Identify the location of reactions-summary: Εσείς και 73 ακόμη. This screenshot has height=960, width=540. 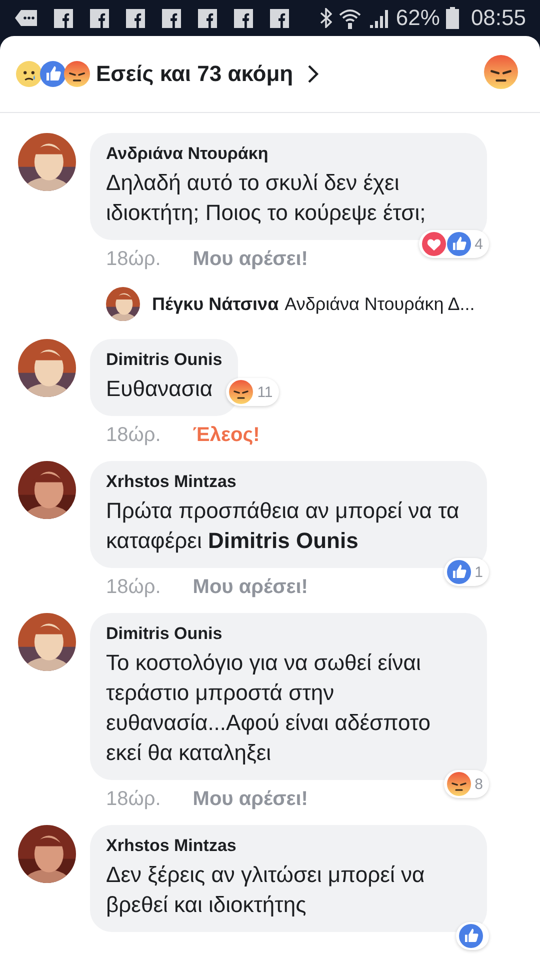
(195, 74).